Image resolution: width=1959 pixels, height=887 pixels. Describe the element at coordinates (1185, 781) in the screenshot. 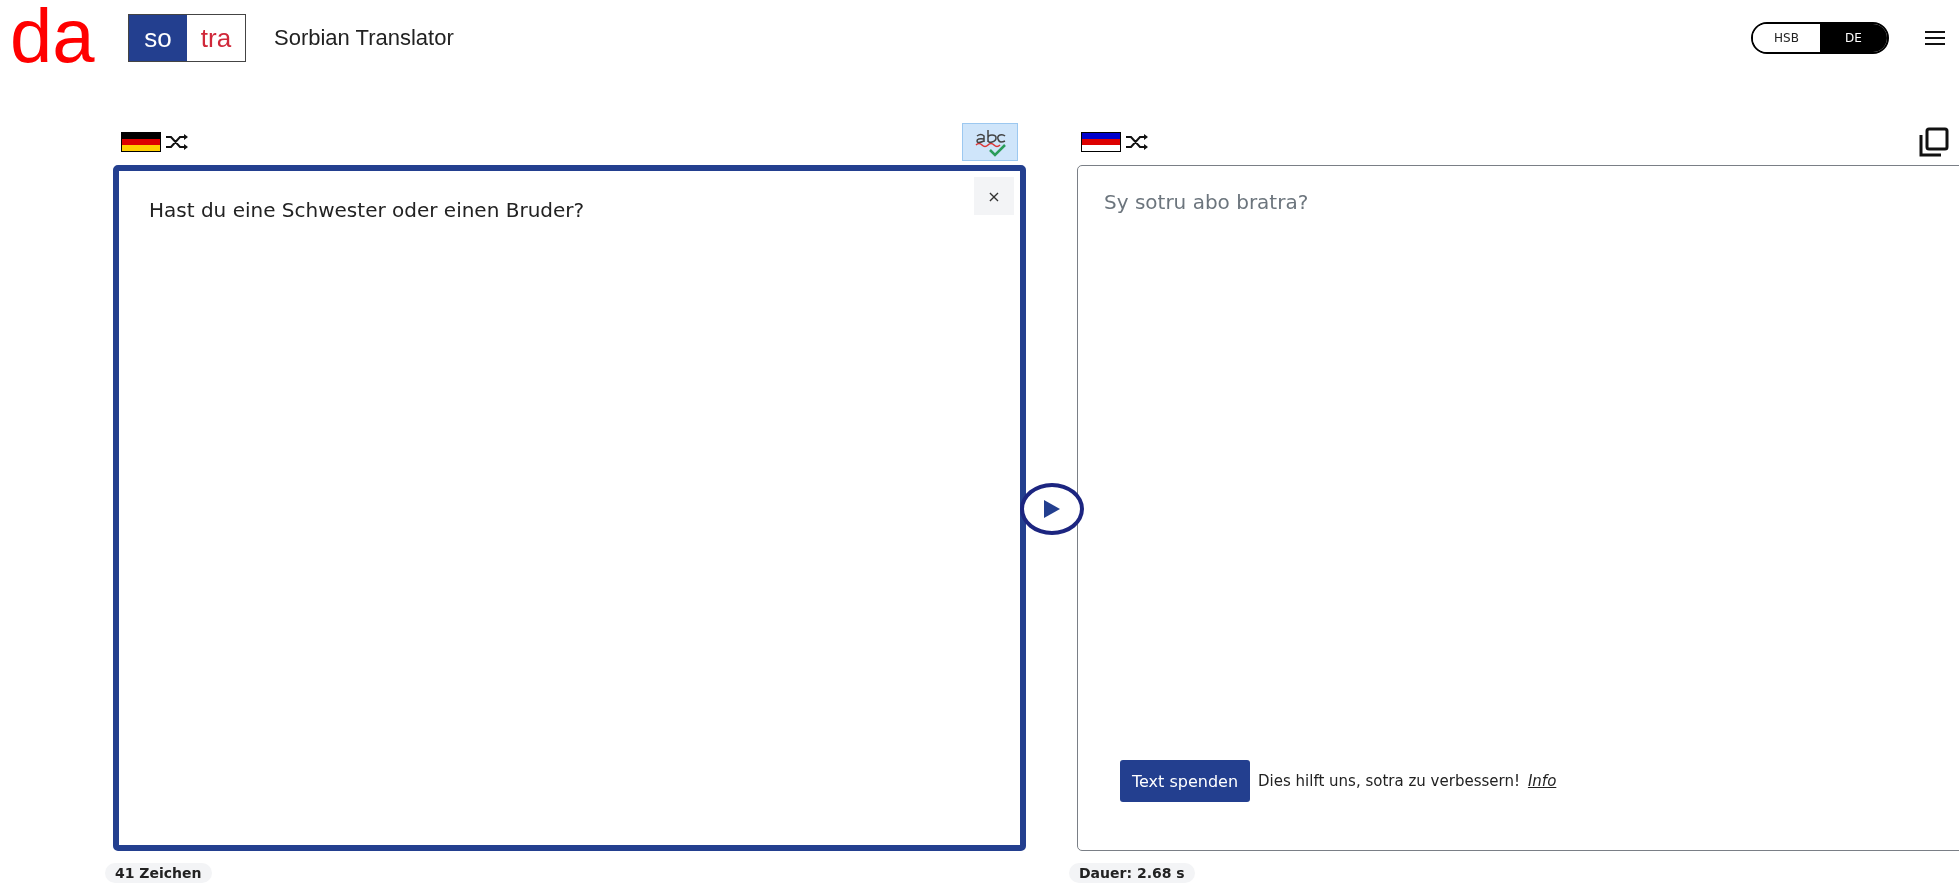

I see `donate-button: Text spenden` at that location.